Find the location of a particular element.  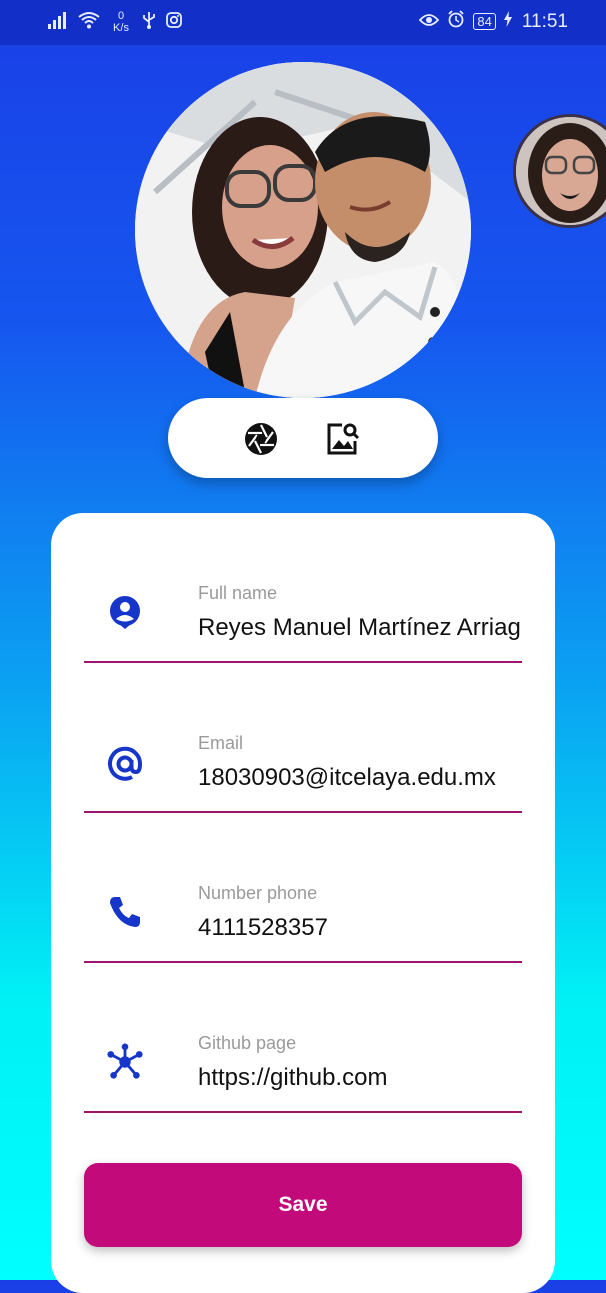

save-button: Save is located at coordinates (303, 1205).